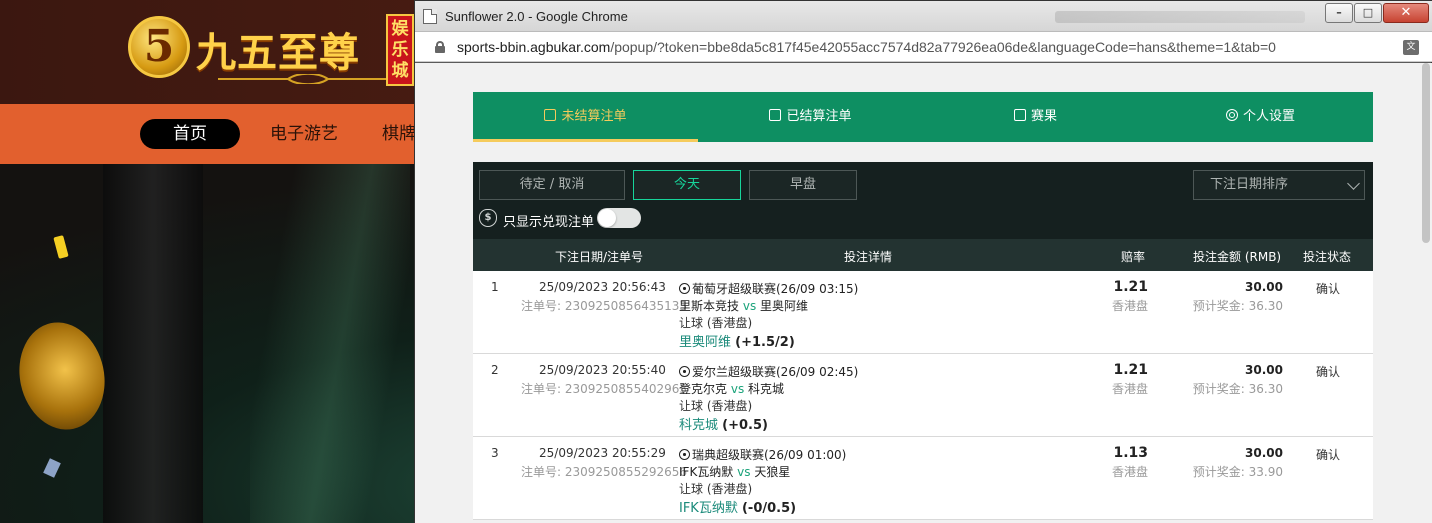  Describe the element at coordinates (607, 218) in the screenshot. I see `toggle-knob` at that location.